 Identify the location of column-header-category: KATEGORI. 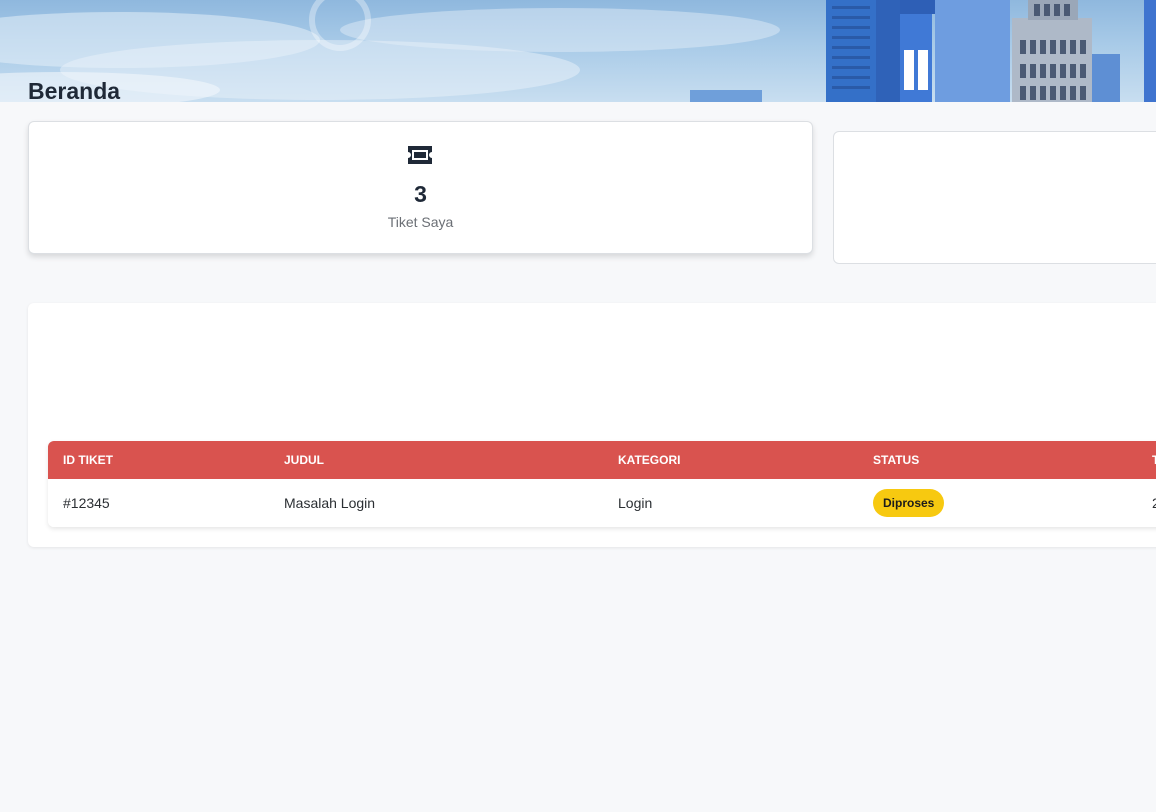
(649, 460).